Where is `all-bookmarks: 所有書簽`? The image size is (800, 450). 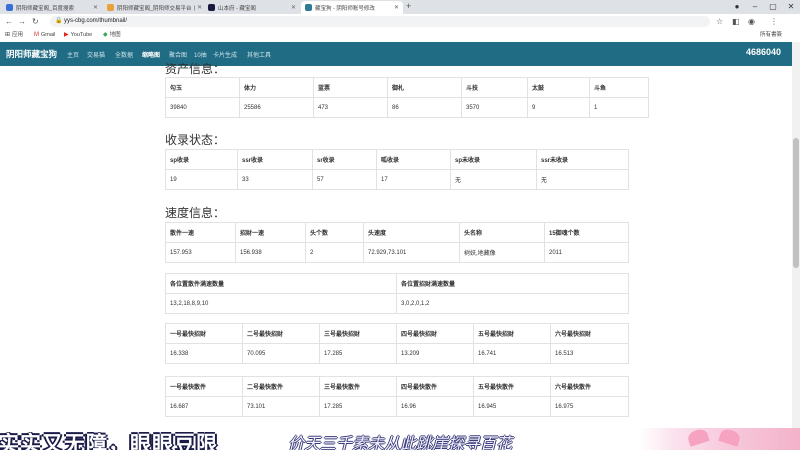
all-bookmarks: 所有書簽 is located at coordinates (771, 35).